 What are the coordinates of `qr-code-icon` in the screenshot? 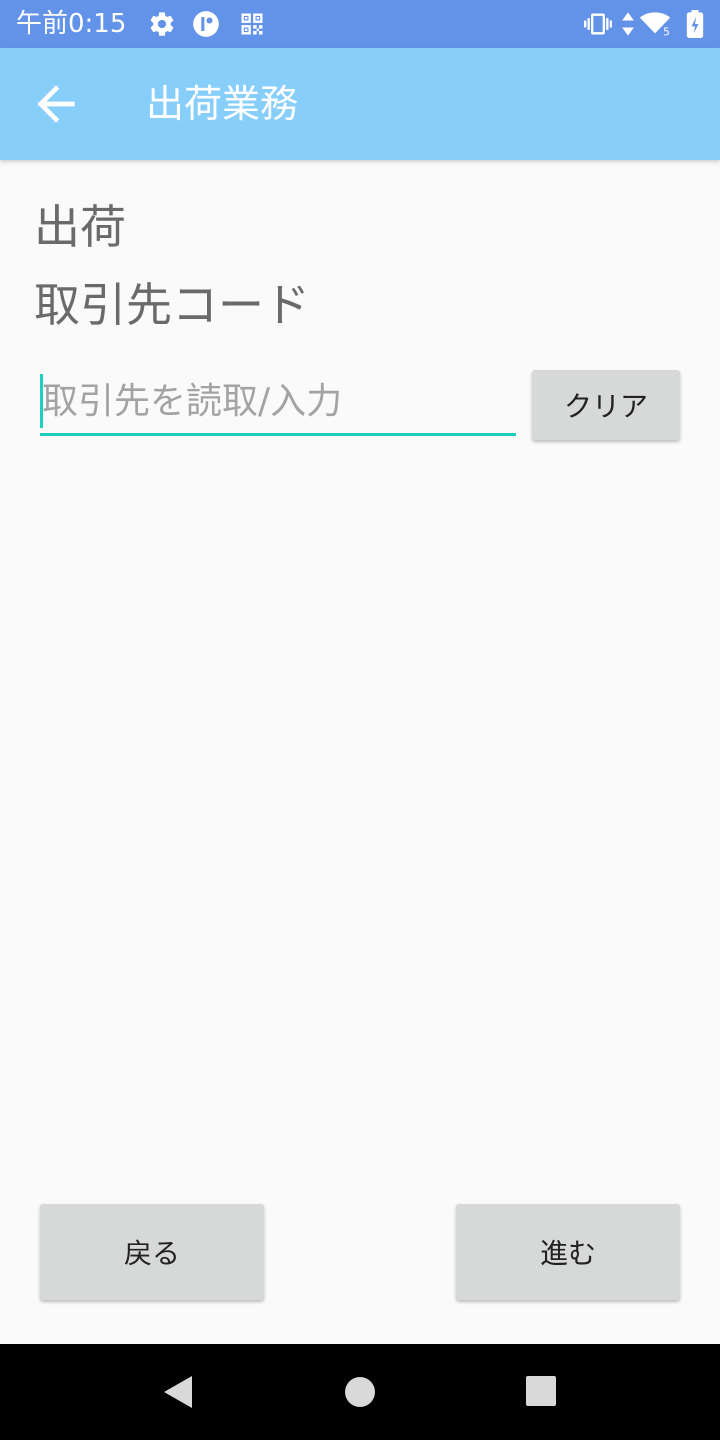 It's located at (252, 24).